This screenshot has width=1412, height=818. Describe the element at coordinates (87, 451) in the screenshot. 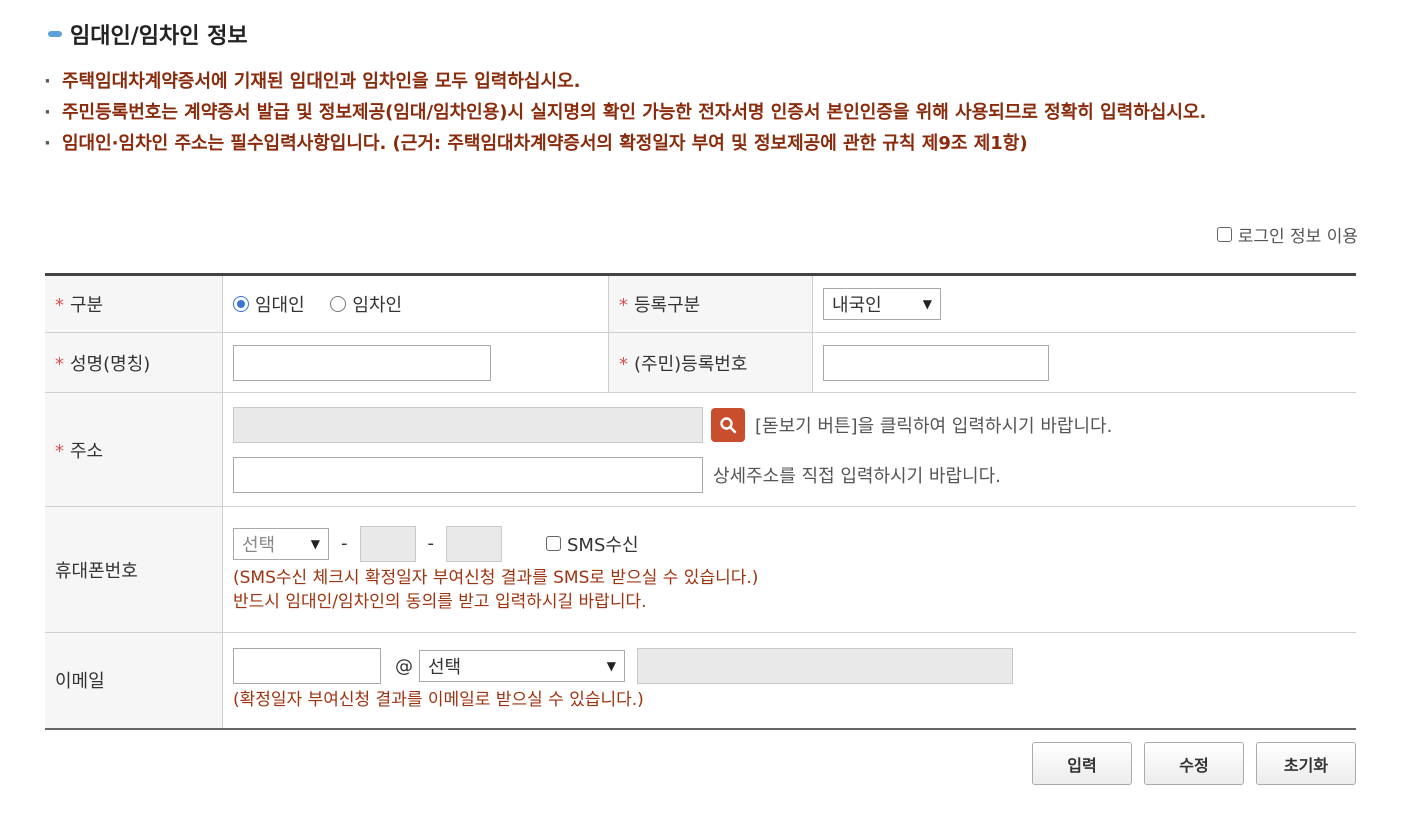

I see `address-label: 주소` at that location.